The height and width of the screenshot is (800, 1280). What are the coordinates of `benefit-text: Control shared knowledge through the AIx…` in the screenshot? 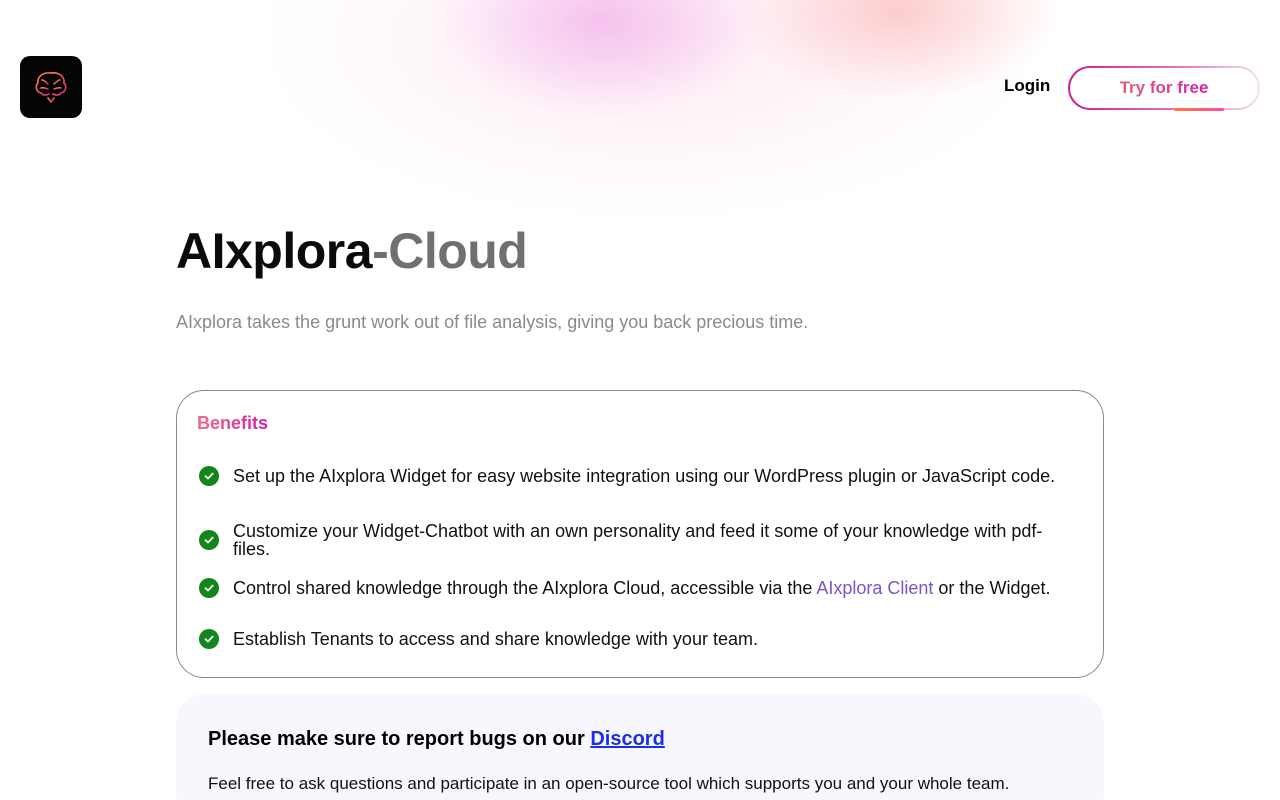 It's located at (641, 588).